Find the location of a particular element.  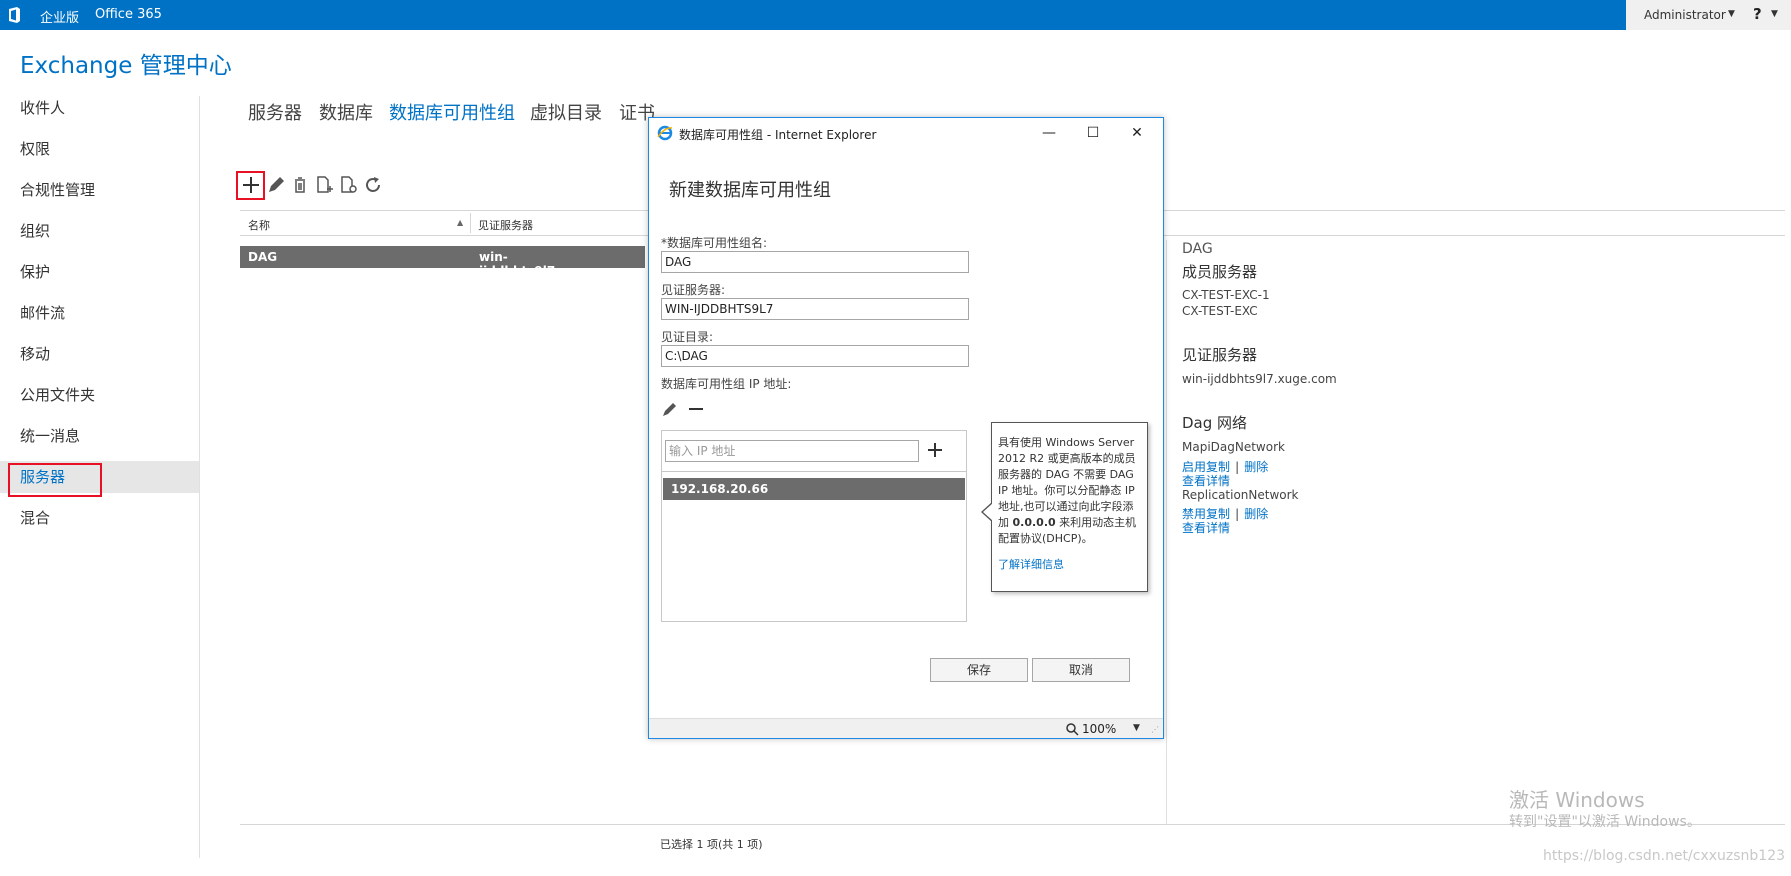

tab-dag: 数据库可用性组 is located at coordinates (452, 112).